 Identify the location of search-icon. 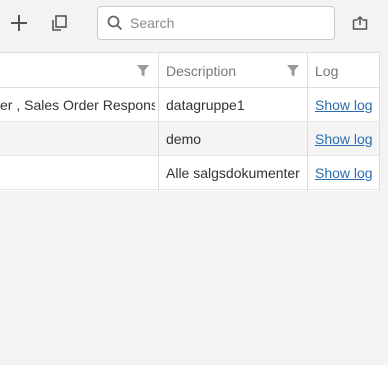
(115, 23).